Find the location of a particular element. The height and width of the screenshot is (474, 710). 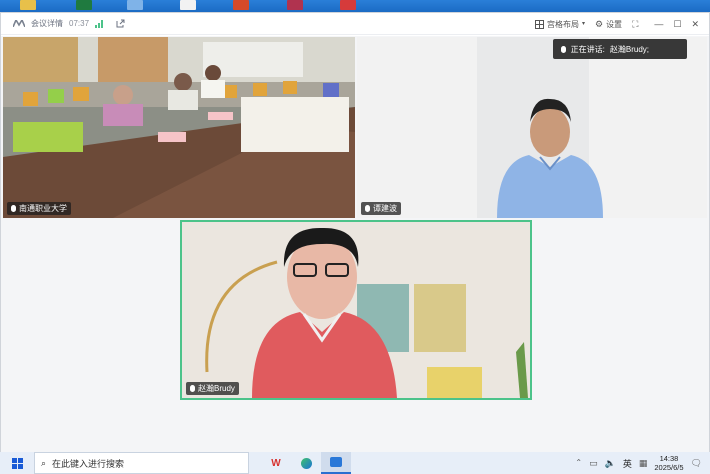

elapsed-time: 07:37 is located at coordinates (79, 23).